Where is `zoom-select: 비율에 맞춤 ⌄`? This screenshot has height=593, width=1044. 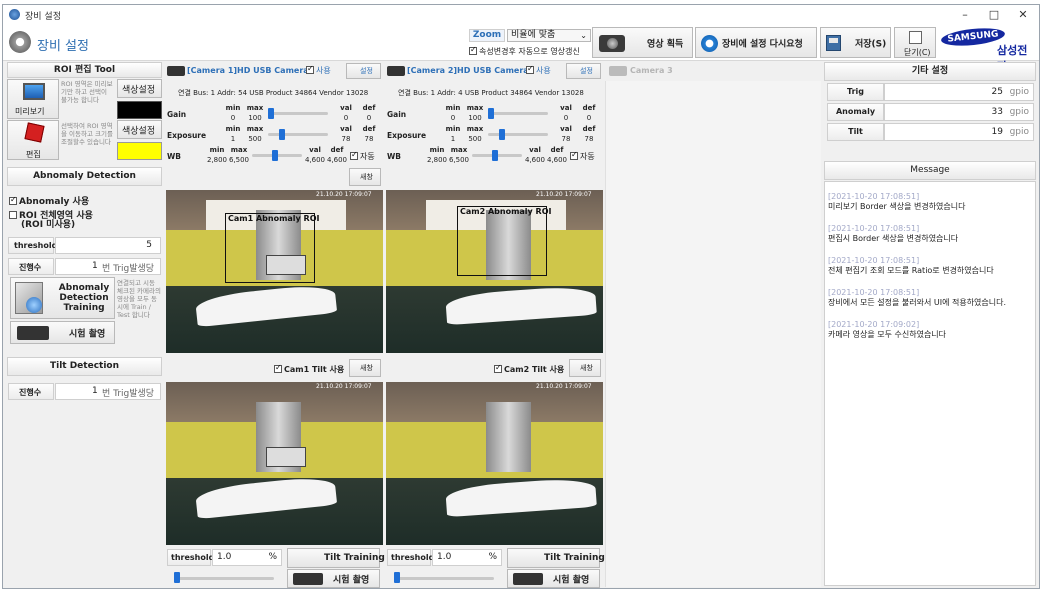
zoom-select: 비율에 맞춤 ⌄ is located at coordinates (549, 35).